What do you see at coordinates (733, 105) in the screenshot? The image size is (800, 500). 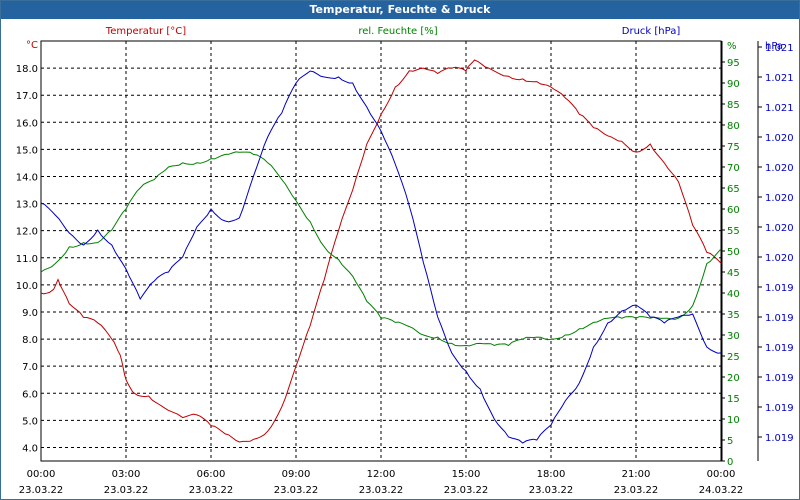 I see `humidity-tick-label: 85` at bounding box center [733, 105].